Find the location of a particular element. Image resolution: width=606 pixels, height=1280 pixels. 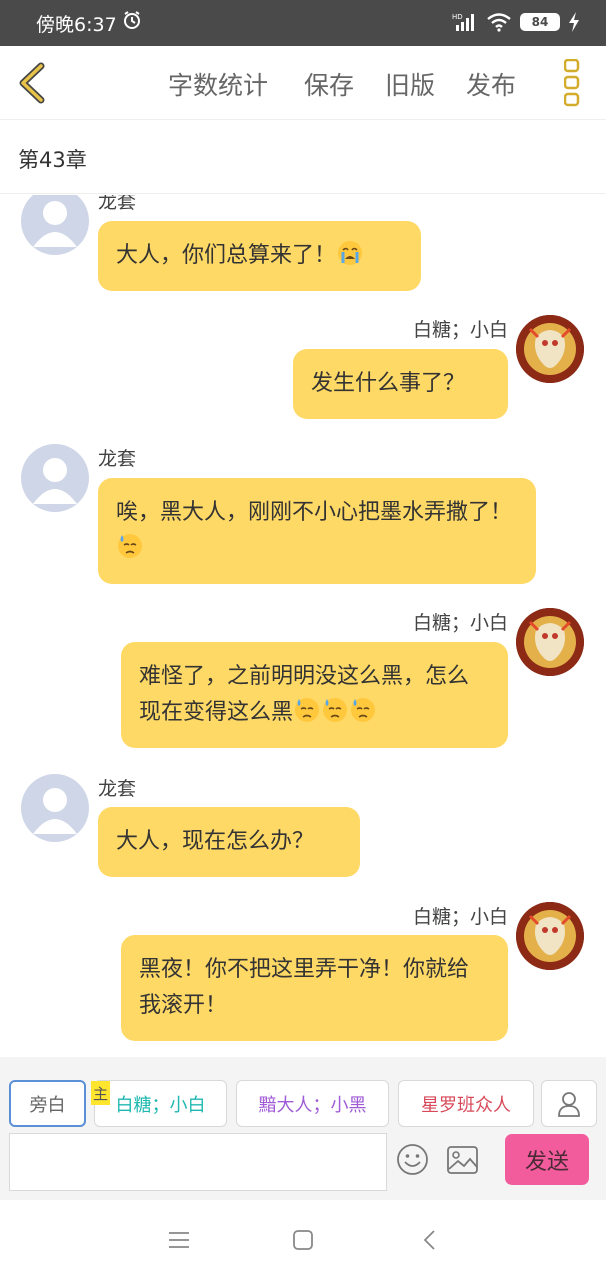

person-icon is located at coordinates (569, 1104).